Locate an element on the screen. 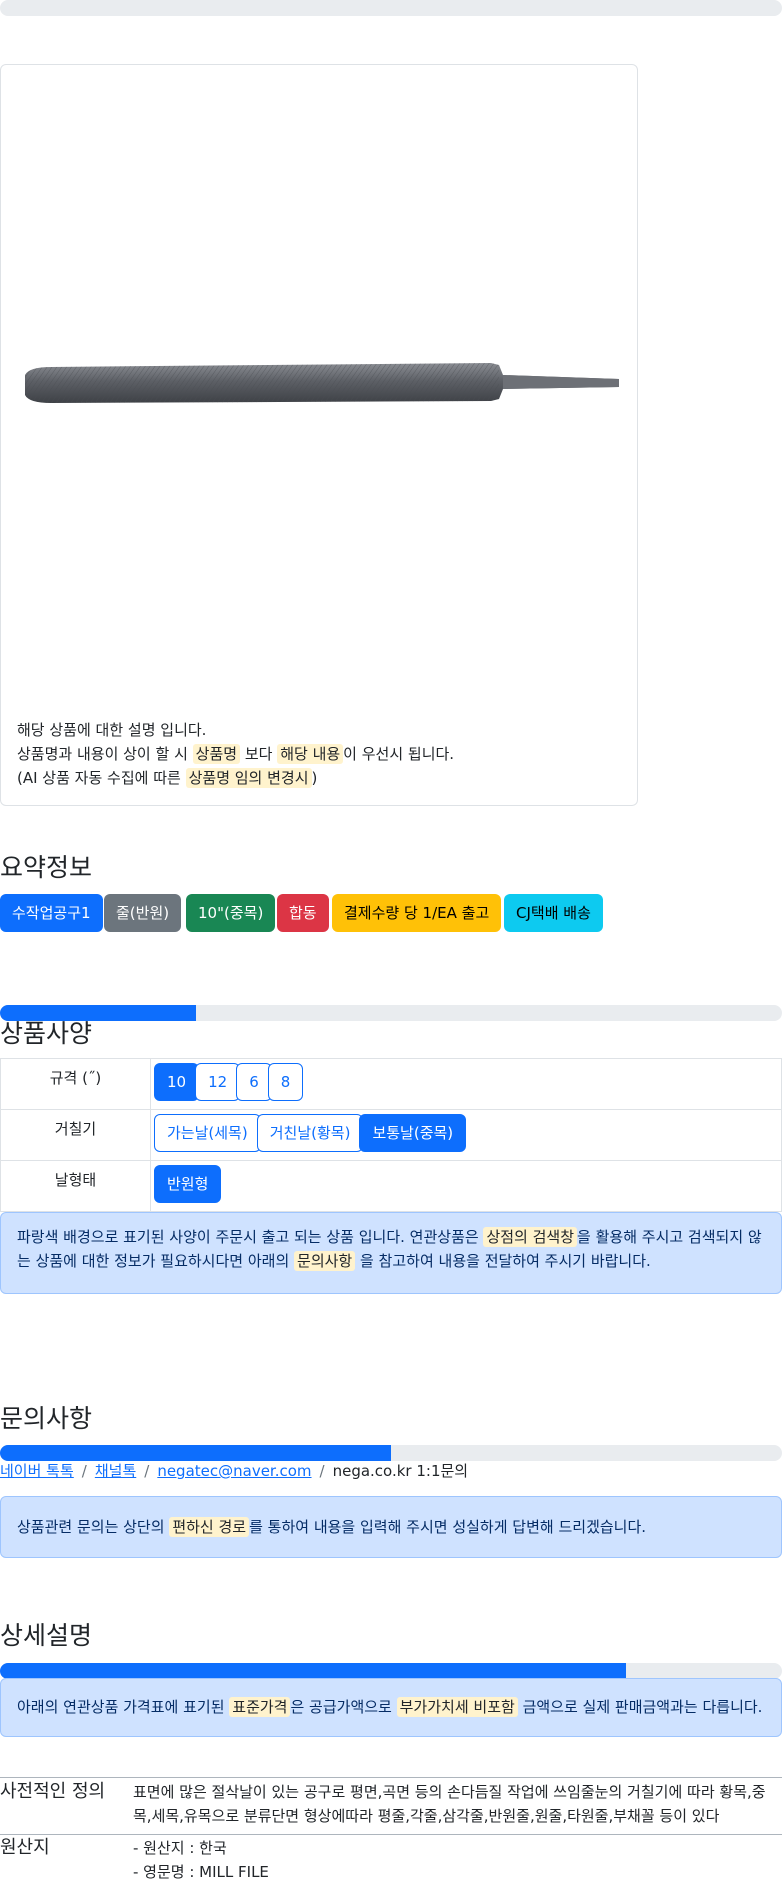  spec-option-button: 6 is located at coordinates (254, 1082).